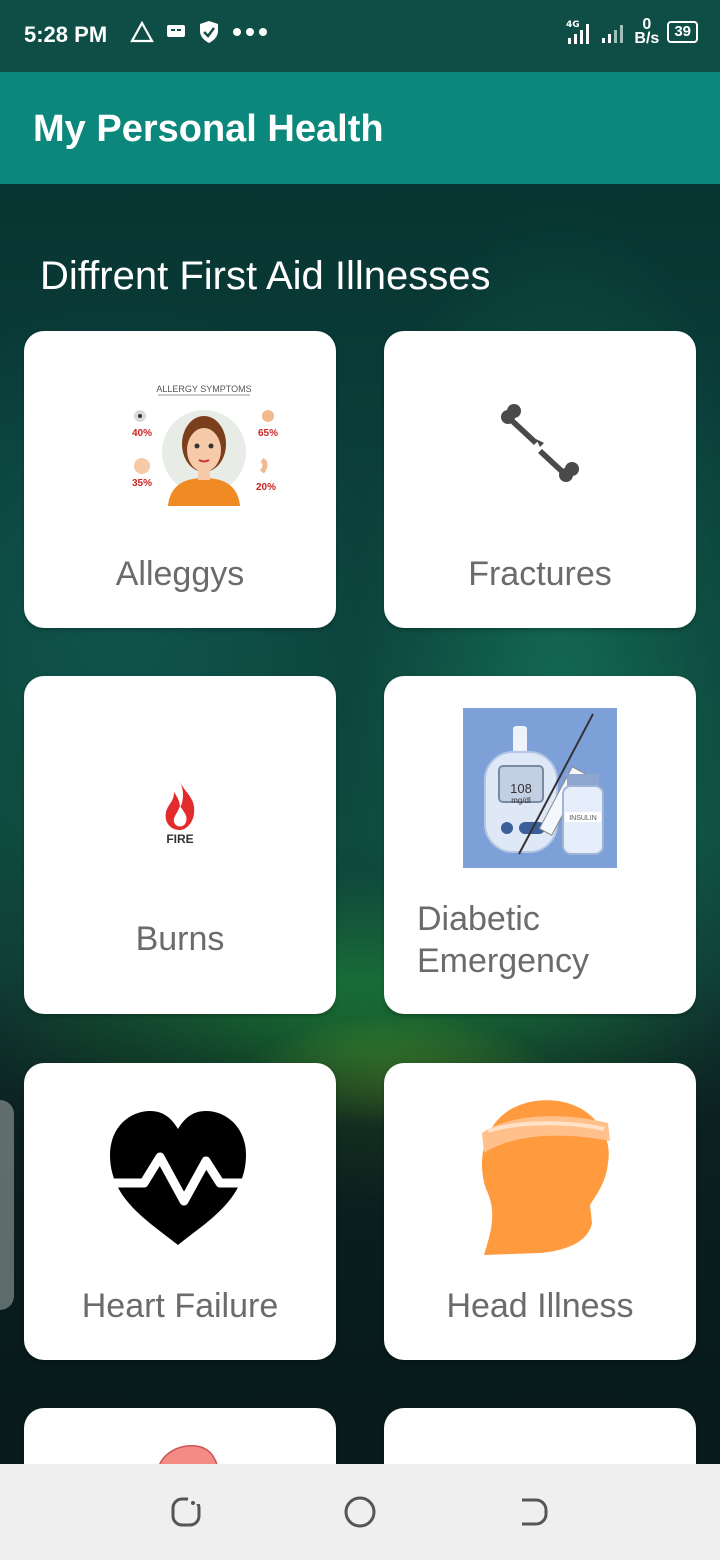  What do you see at coordinates (66, 34) in the screenshot?
I see `status-time: 5:28 PM` at bounding box center [66, 34].